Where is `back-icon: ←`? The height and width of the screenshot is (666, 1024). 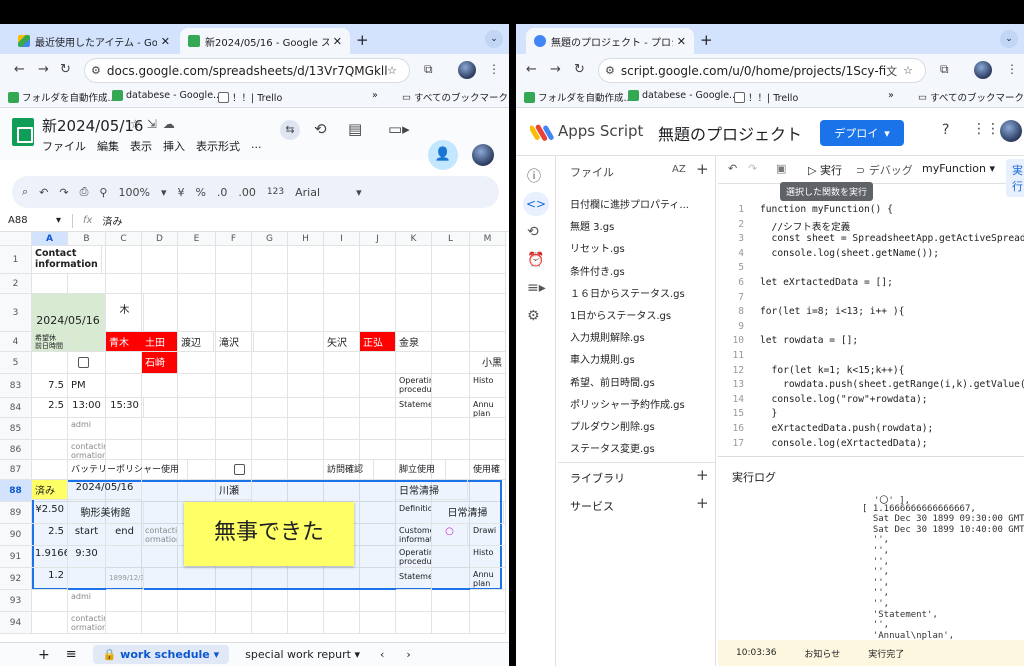 back-icon: ← is located at coordinates (19, 69).